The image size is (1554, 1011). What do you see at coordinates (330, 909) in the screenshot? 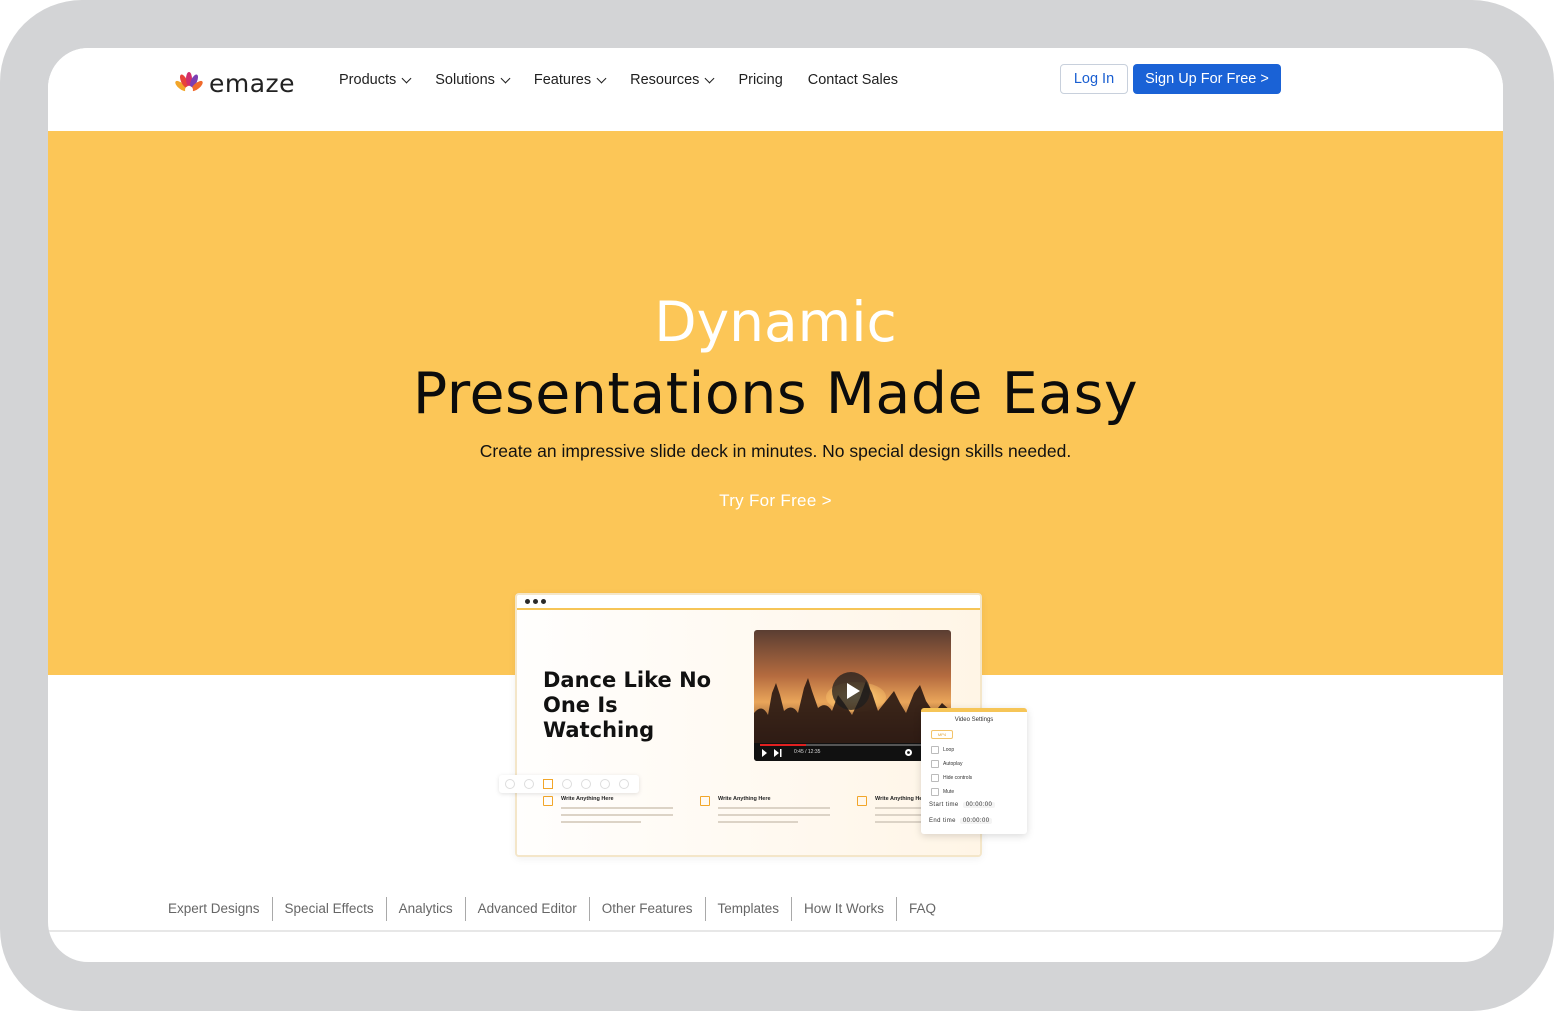
I see `subnav-special-effects: Special Effects` at bounding box center [330, 909].